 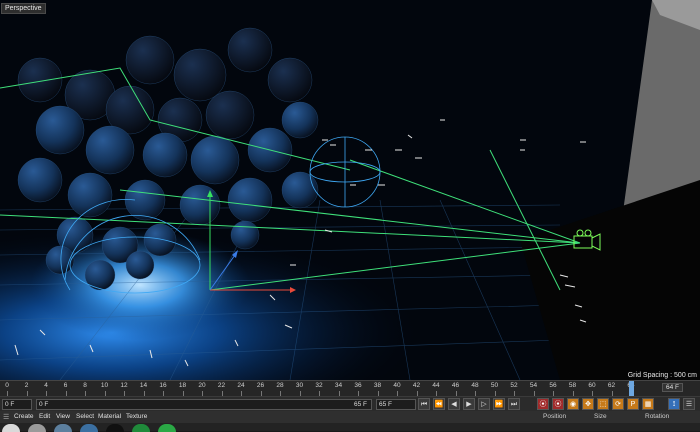 What do you see at coordinates (24, 416) in the screenshot?
I see `menu-create: Create` at bounding box center [24, 416].